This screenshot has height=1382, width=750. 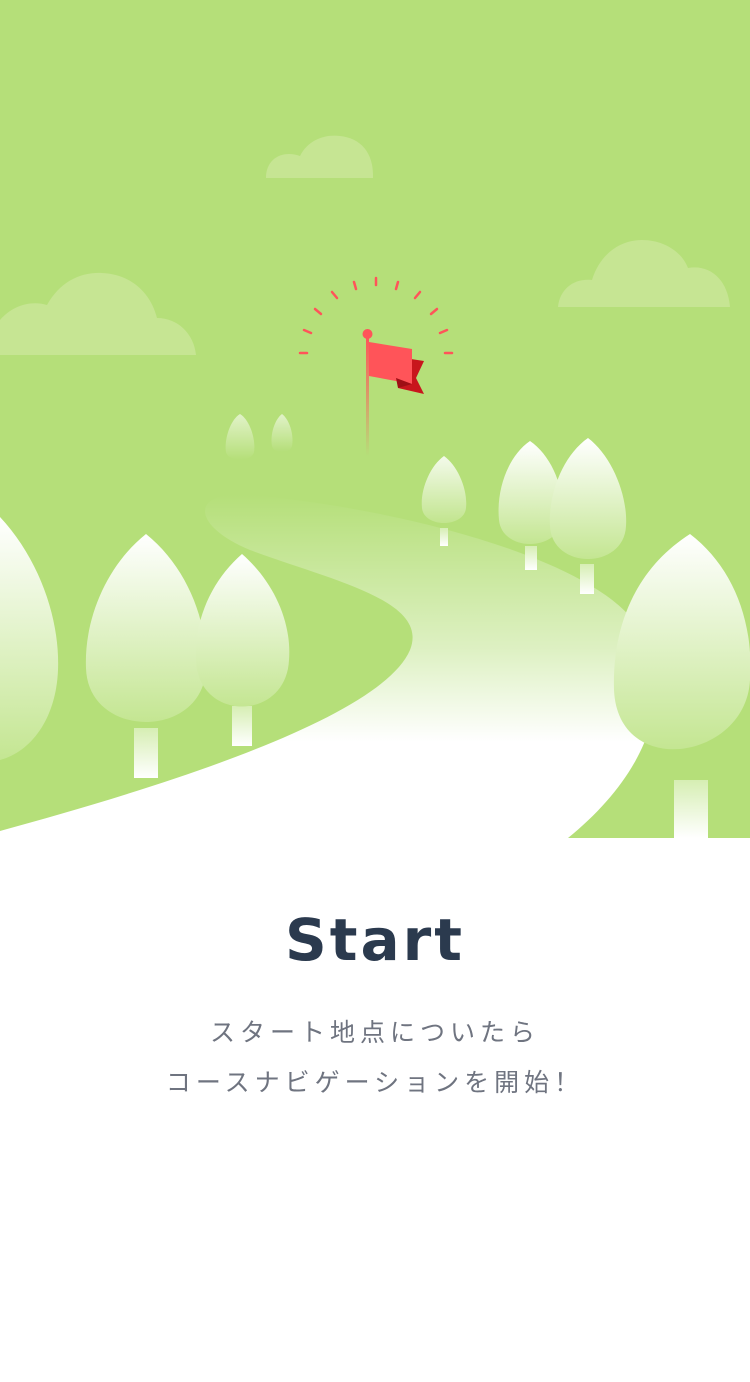 I want to click on description-line: コースナビゲーションを開始！, so click(x=375, y=1082).